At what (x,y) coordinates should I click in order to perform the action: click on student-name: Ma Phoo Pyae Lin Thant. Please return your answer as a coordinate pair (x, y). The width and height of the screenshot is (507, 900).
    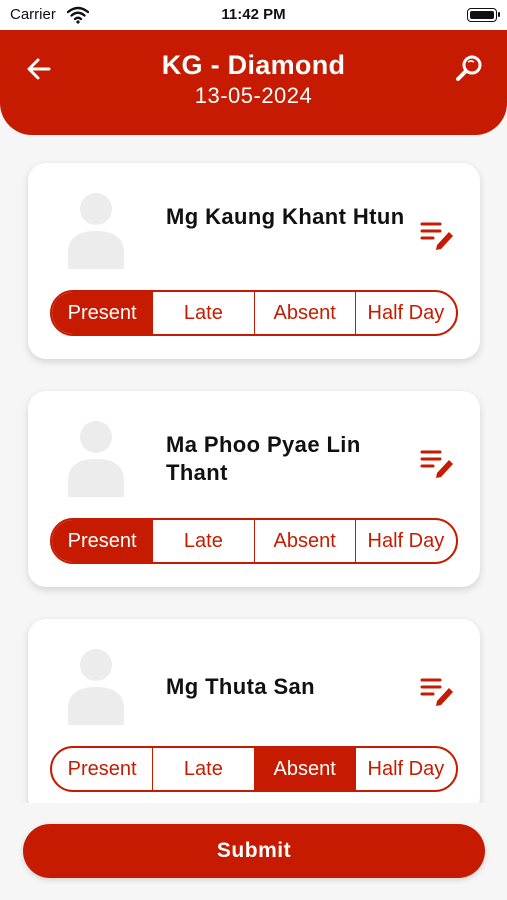
    Looking at the image, I should click on (263, 458).